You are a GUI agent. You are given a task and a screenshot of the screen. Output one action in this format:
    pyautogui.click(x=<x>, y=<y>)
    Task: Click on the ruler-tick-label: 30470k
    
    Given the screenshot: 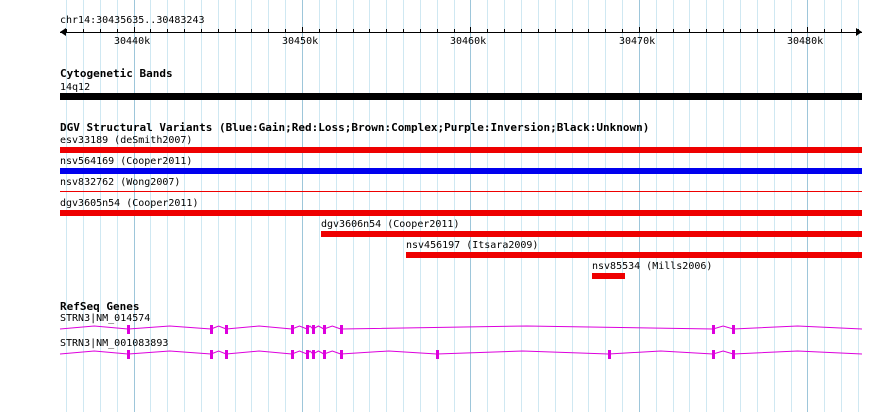 What is the action you would take?
    pyautogui.click(x=637, y=41)
    